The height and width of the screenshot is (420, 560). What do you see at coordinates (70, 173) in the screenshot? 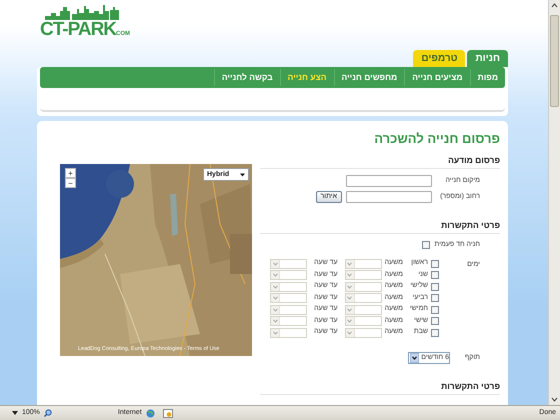
I see `zoom-in-button: +` at bounding box center [70, 173].